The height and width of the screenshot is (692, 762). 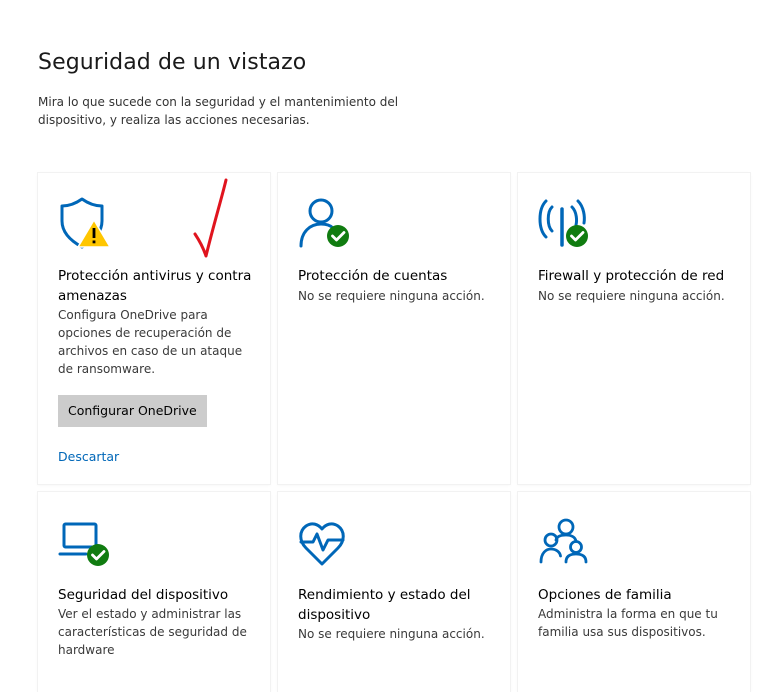 I want to click on configure-onedrive-button: Configurar OneDrive, so click(x=132, y=411).